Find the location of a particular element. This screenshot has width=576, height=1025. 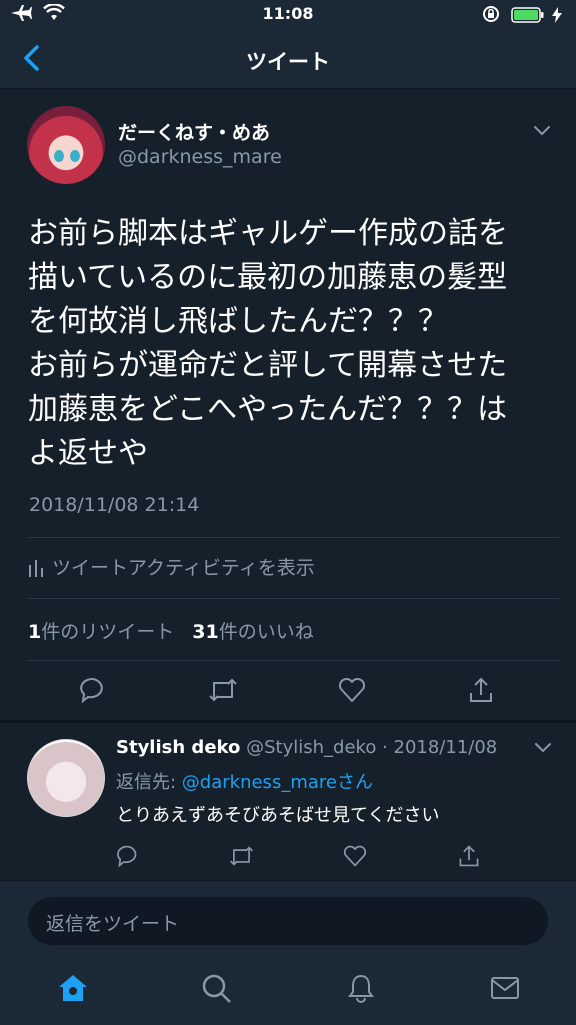

page-title: ツイート is located at coordinates (288, 62).